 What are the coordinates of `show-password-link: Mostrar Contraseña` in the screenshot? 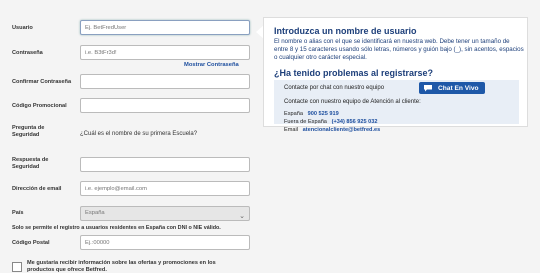 It's located at (211, 65).